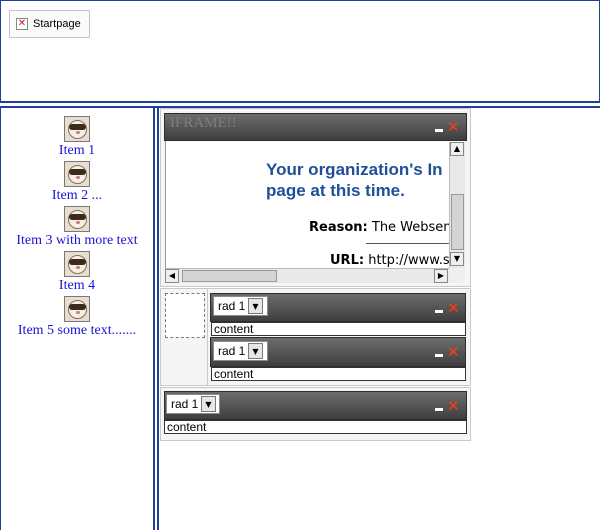 The height and width of the screenshot is (530, 600). What do you see at coordinates (411, 243) in the screenshot?
I see `divider` at bounding box center [411, 243].